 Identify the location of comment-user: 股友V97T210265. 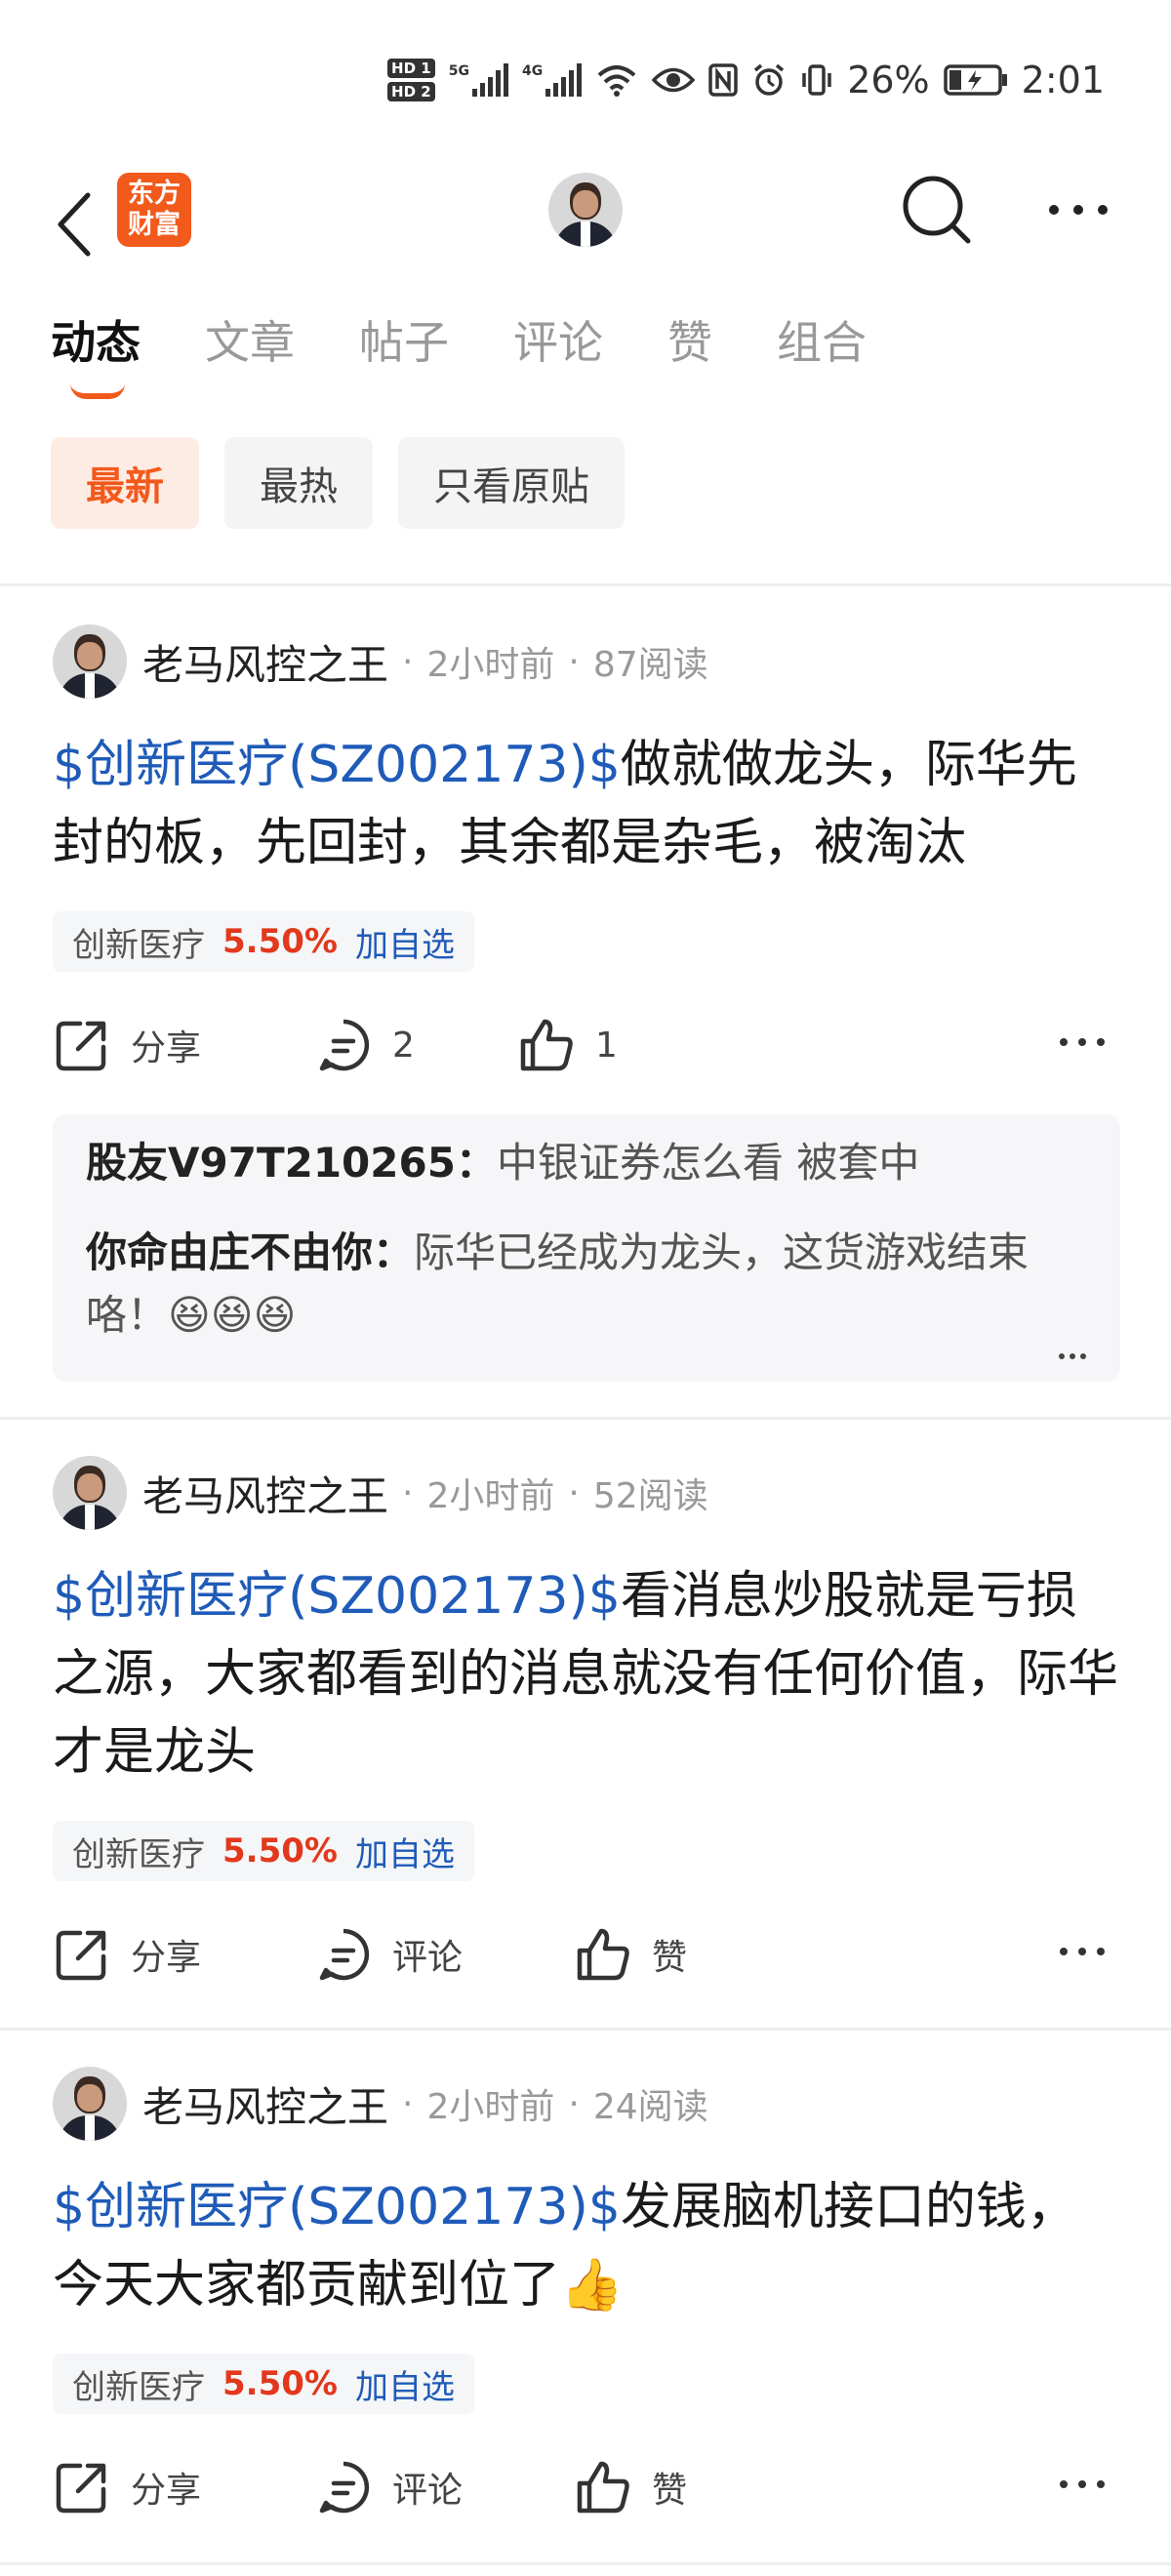
(271, 1163).